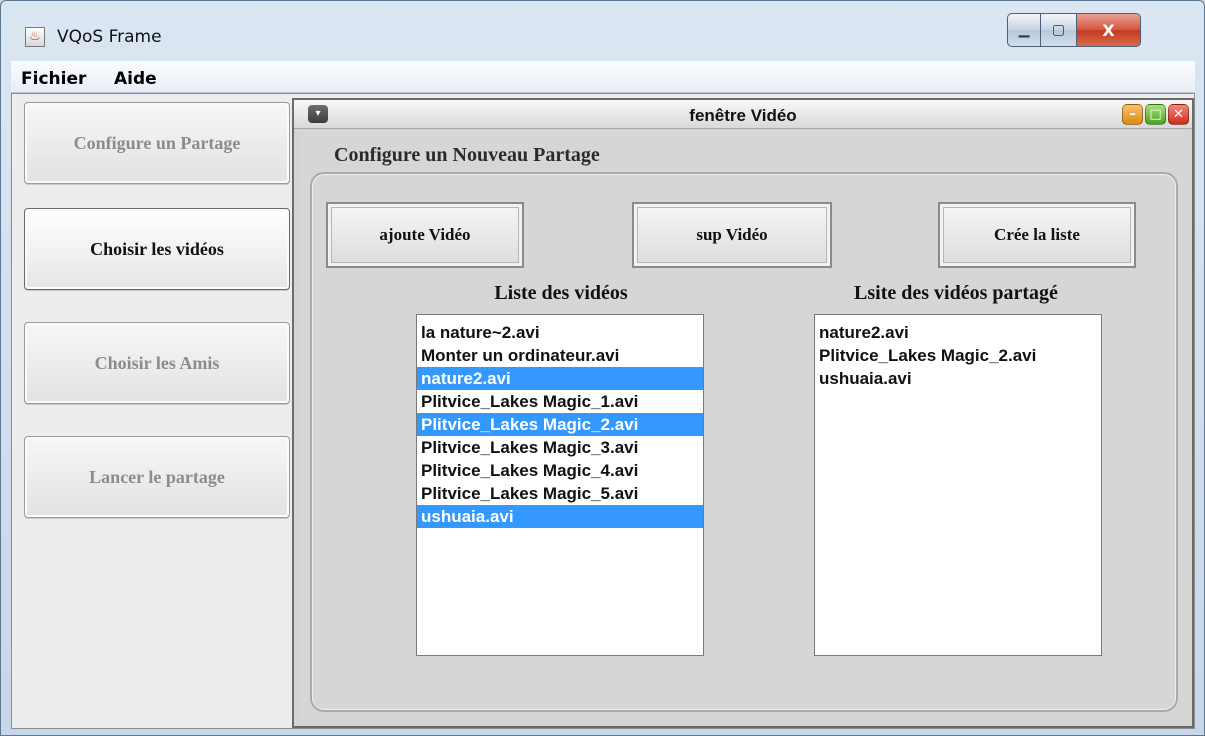 This screenshot has height=736, width=1205. I want to click on configure-partage-button: Configure un Partage, so click(157, 143).